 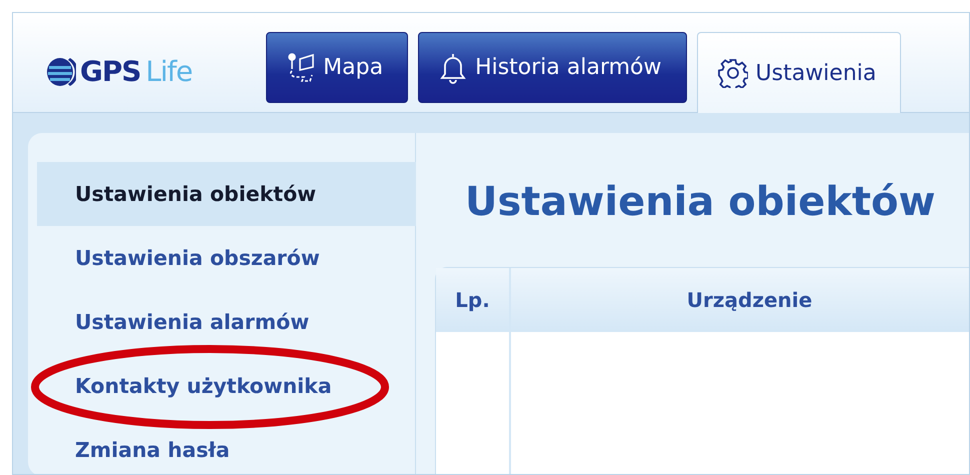 I want to click on column-header: Urządzenie, so click(x=740, y=300).